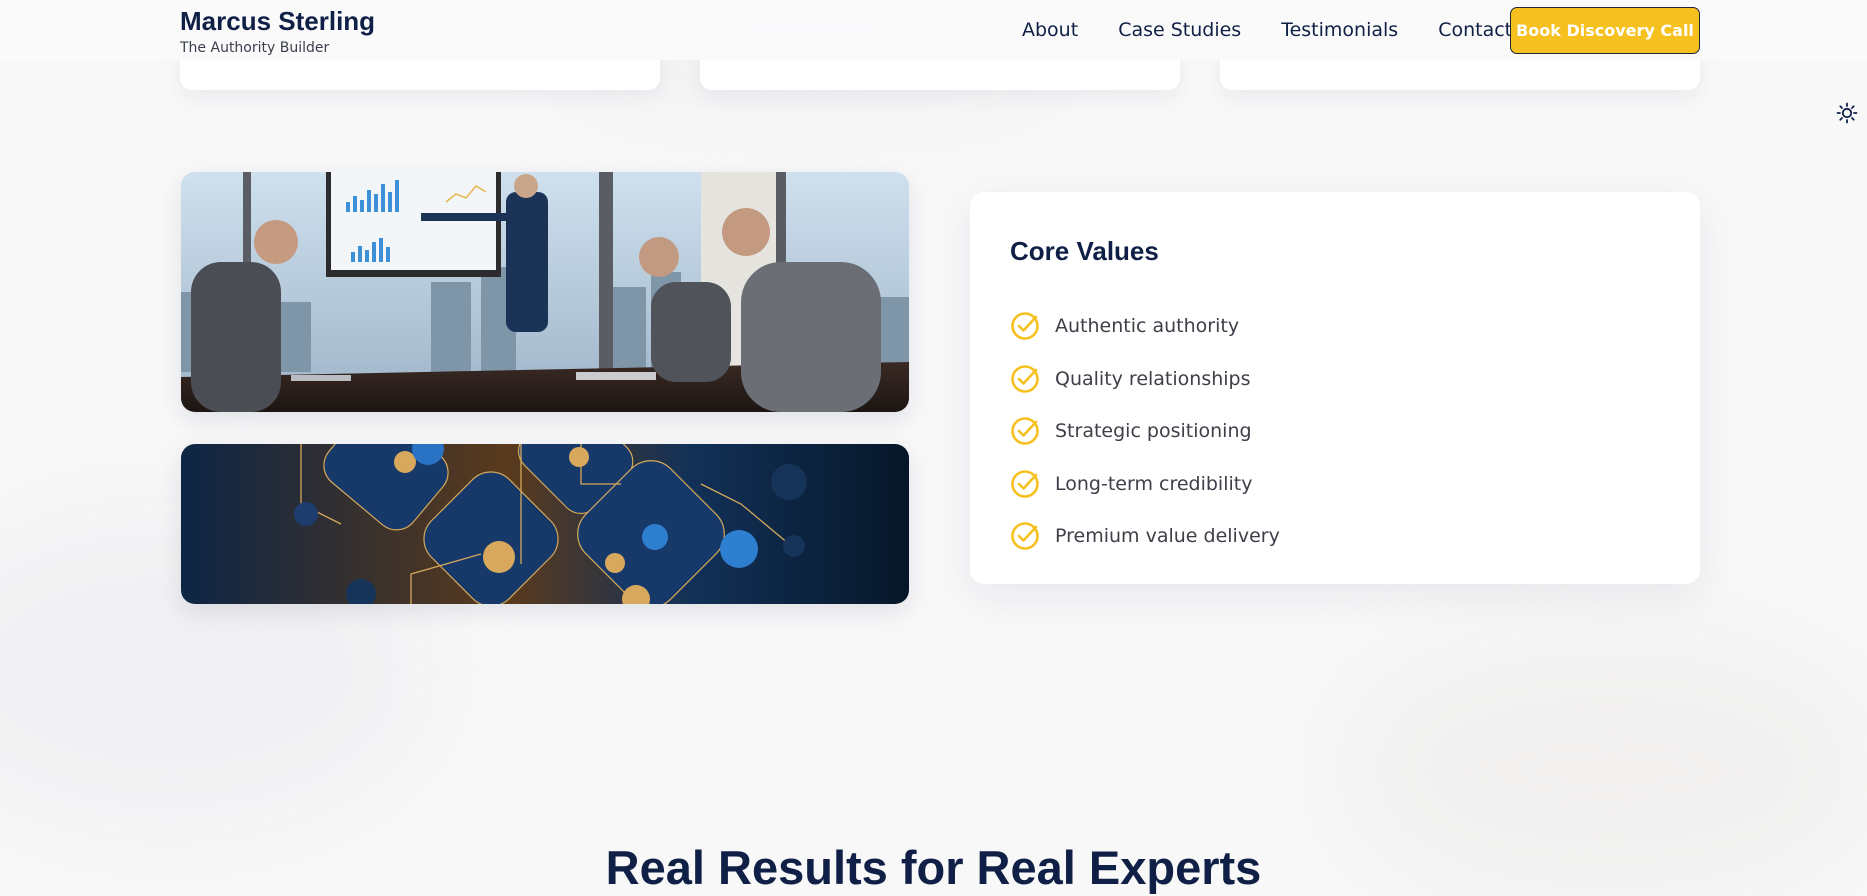 This screenshot has width=1867, height=896. Describe the element at coordinates (1167, 536) in the screenshot. I see `core-value-label: Premium value delivery` at that location.